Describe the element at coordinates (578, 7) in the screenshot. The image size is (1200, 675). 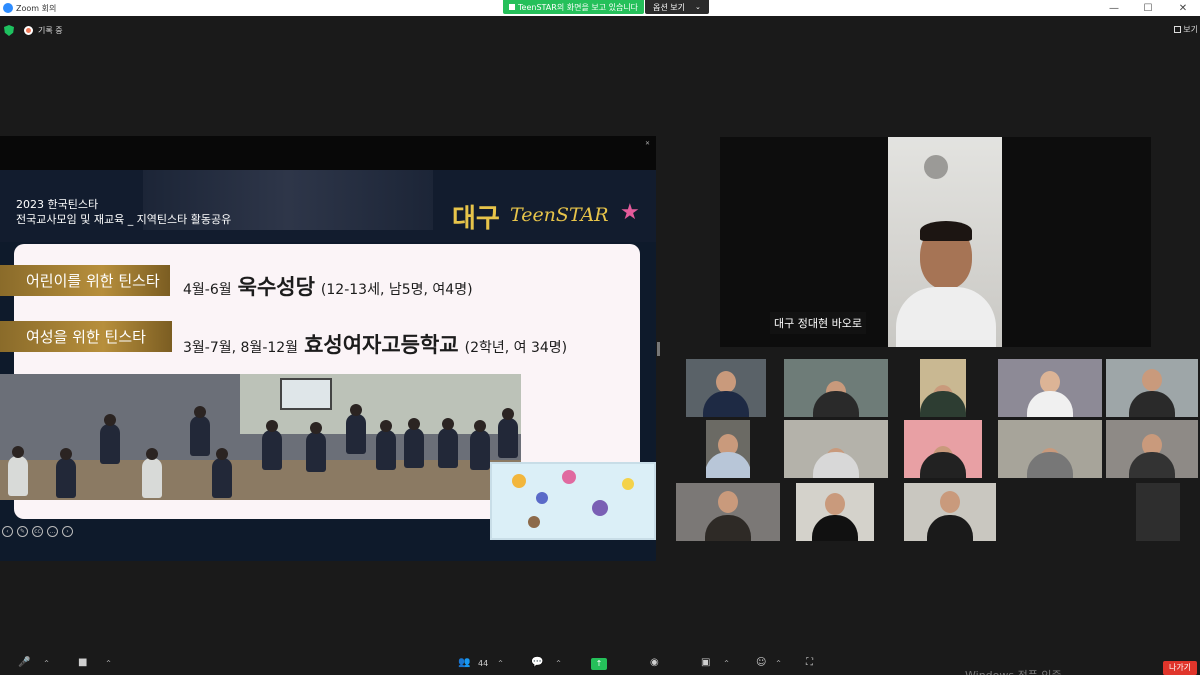
I see `share-banner-text: TeenSTAR의 화면을 보고 있습니다` at that location.